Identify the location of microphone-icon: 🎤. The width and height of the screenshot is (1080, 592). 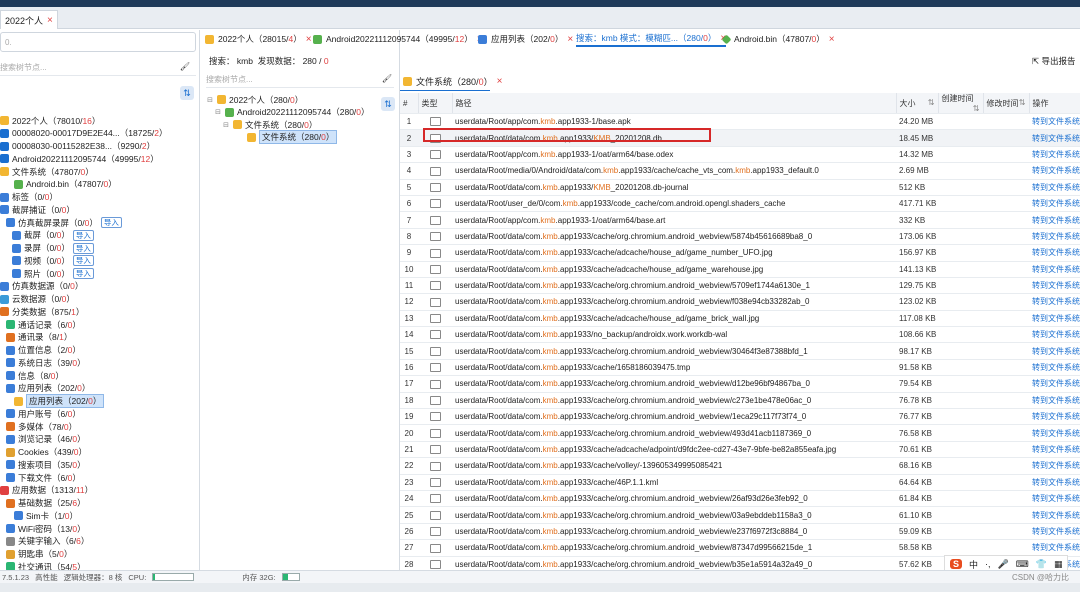
(1003, 564).